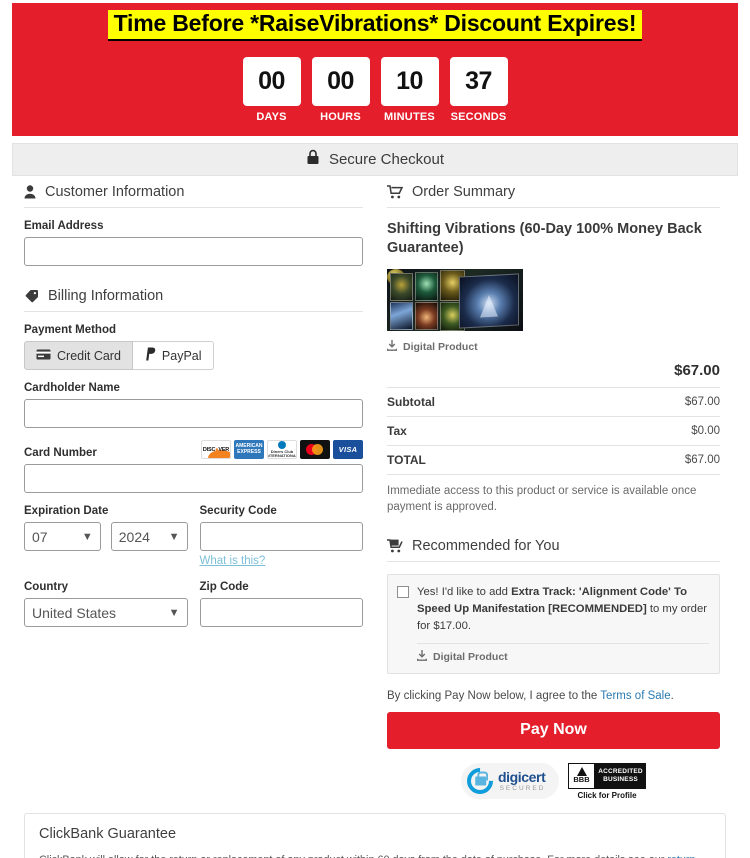  I want to click on what-is-this-link: What is this?, so click(233, 561).